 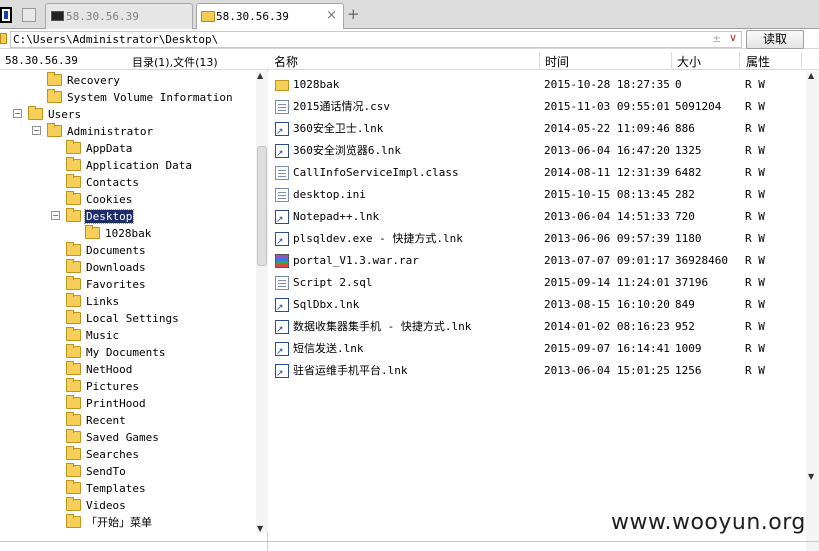 I want to click on tree-node: Contacts, so click(x=127, y=182).